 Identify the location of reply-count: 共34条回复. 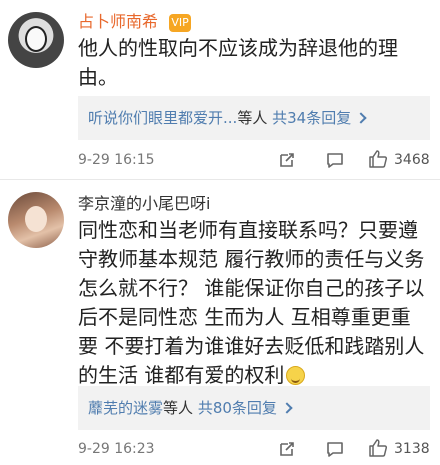
(311, 118).